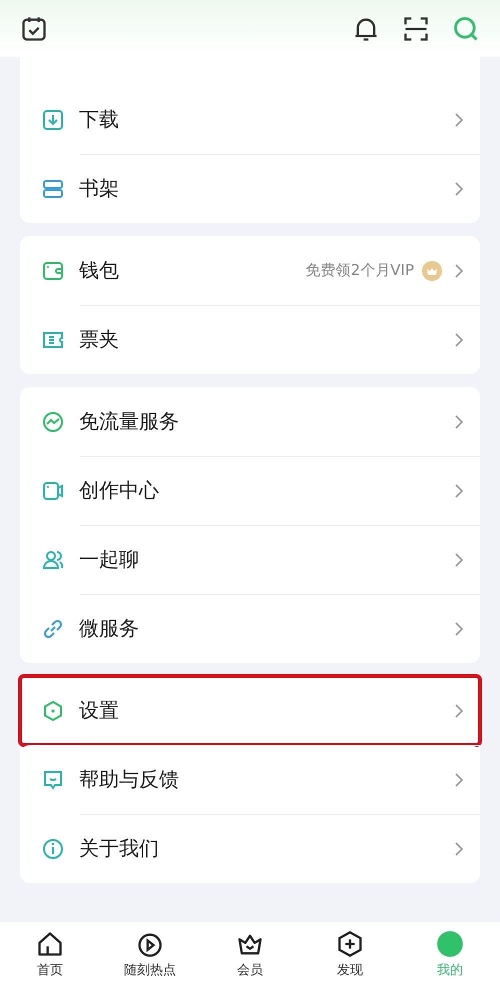  Describe the element at coordinates (350, 944) in the screenshot. I see `add-icon` at that location.